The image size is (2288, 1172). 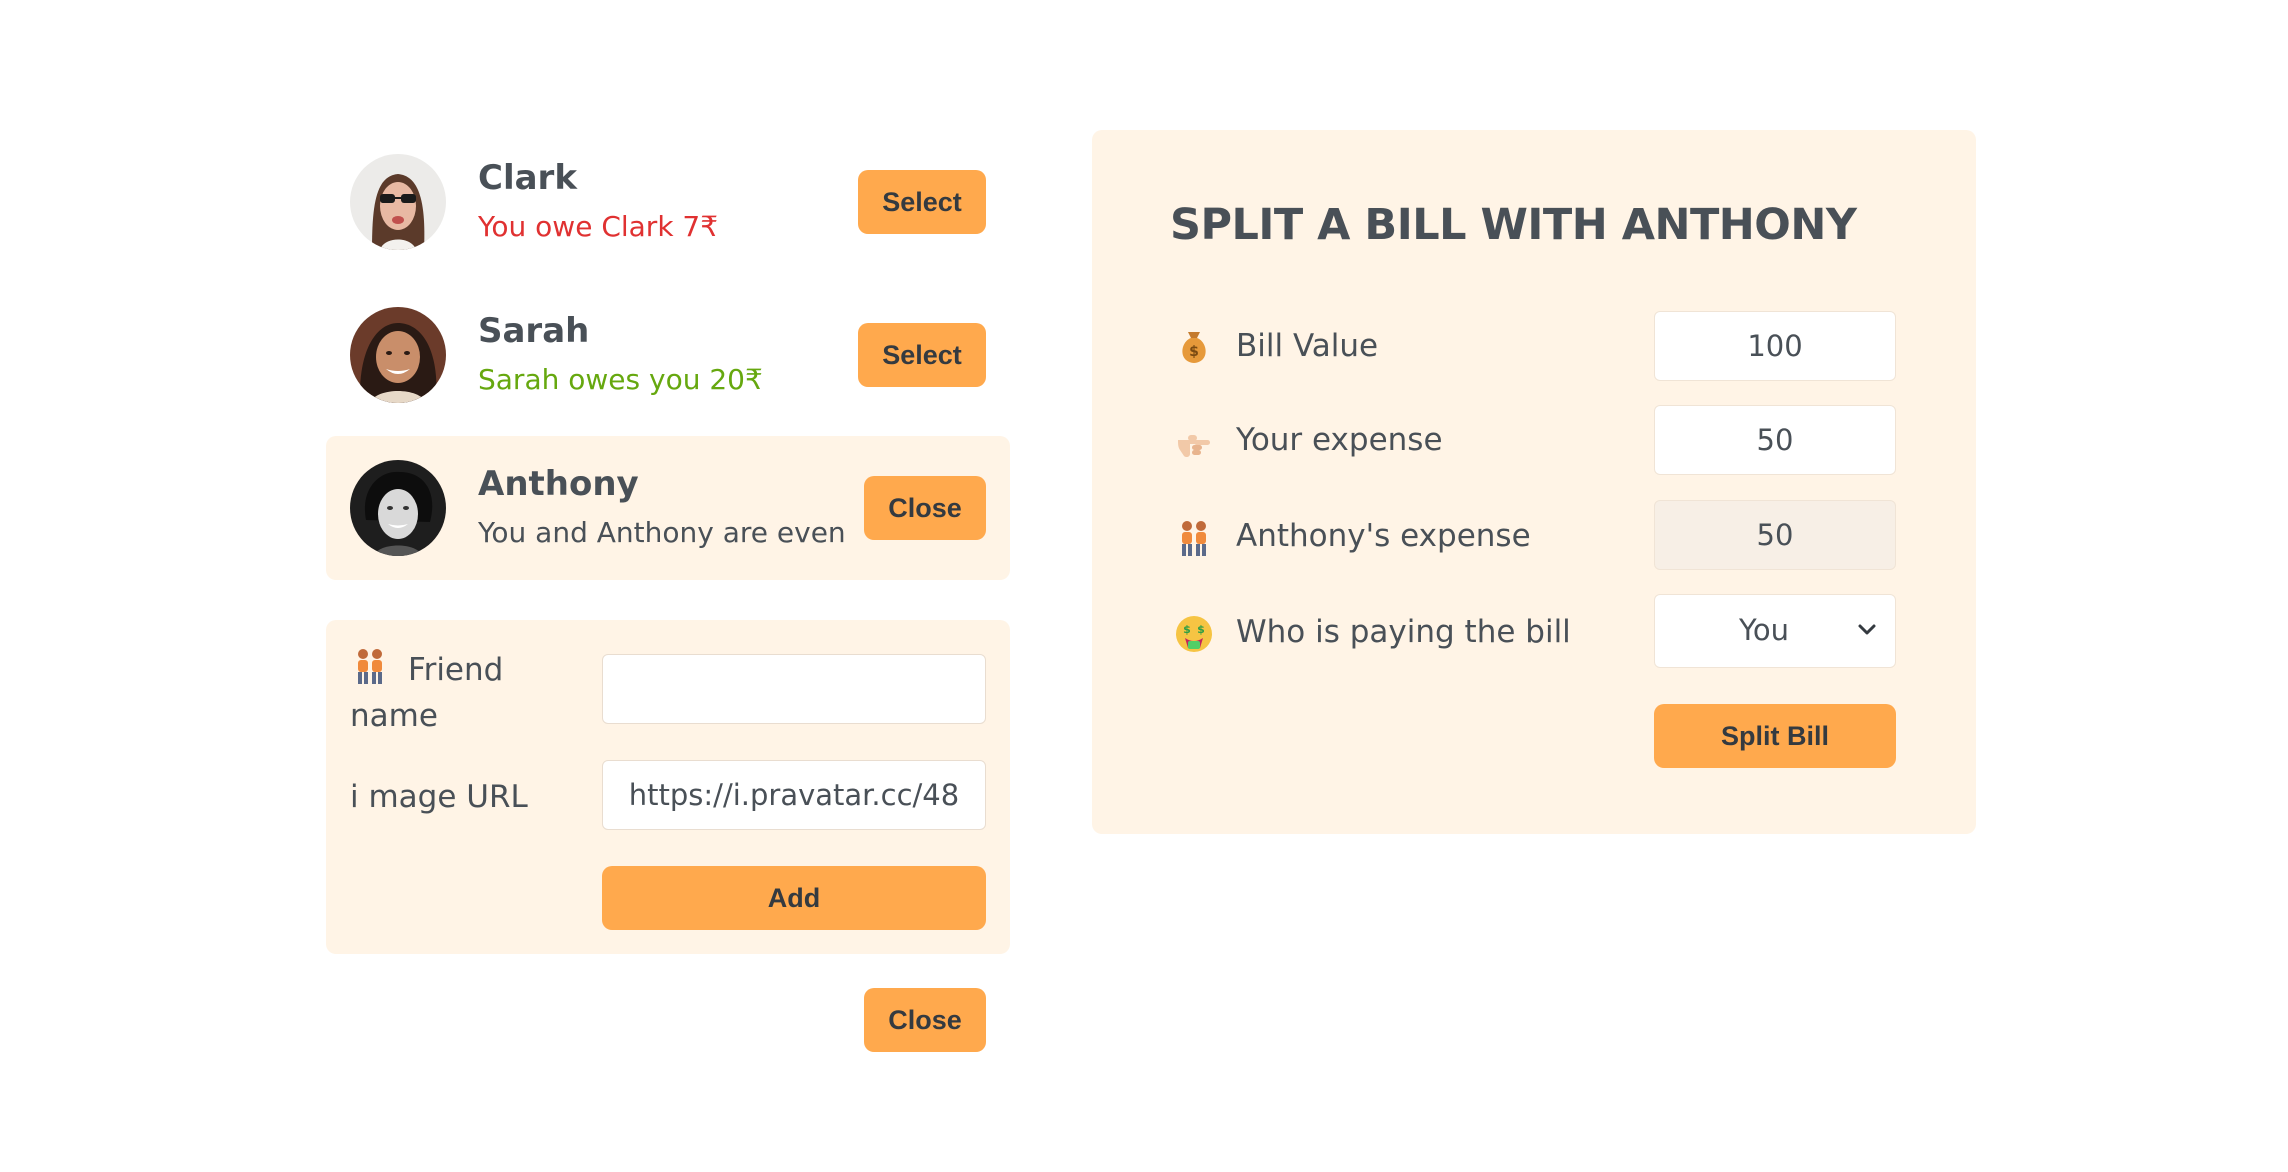 I want to click on image-url-input, so click(x=794, y=795).